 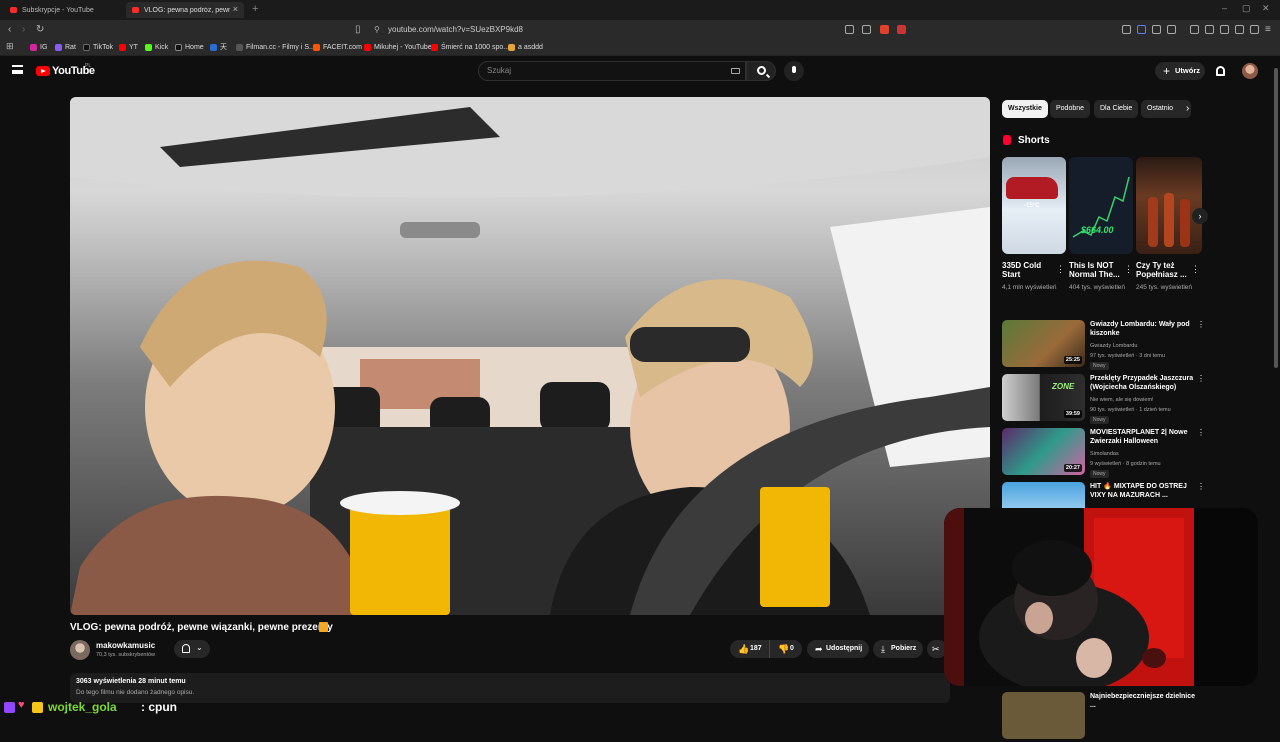 What do you see at coordinates (1268, 29) in the screenshot?
I see `menu-icon: ≡` at bounding box center [1268, 29].